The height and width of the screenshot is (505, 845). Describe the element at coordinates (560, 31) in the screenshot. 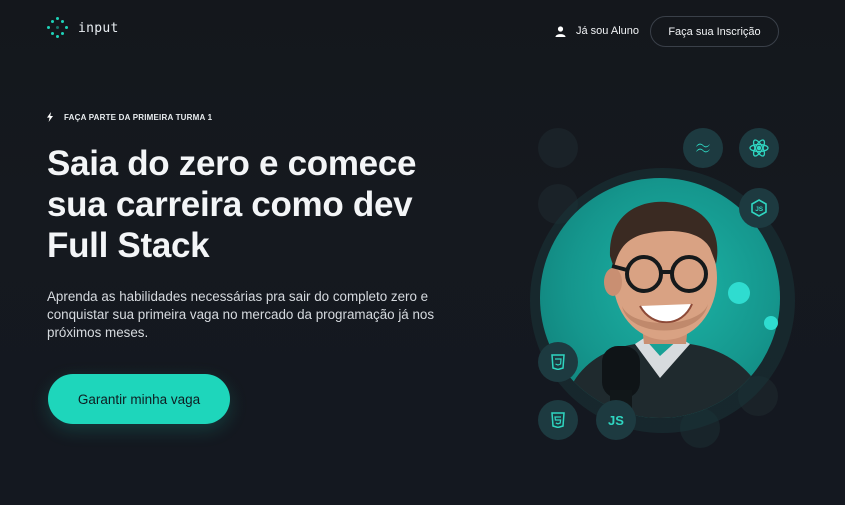

I see `user-icon` at that location.